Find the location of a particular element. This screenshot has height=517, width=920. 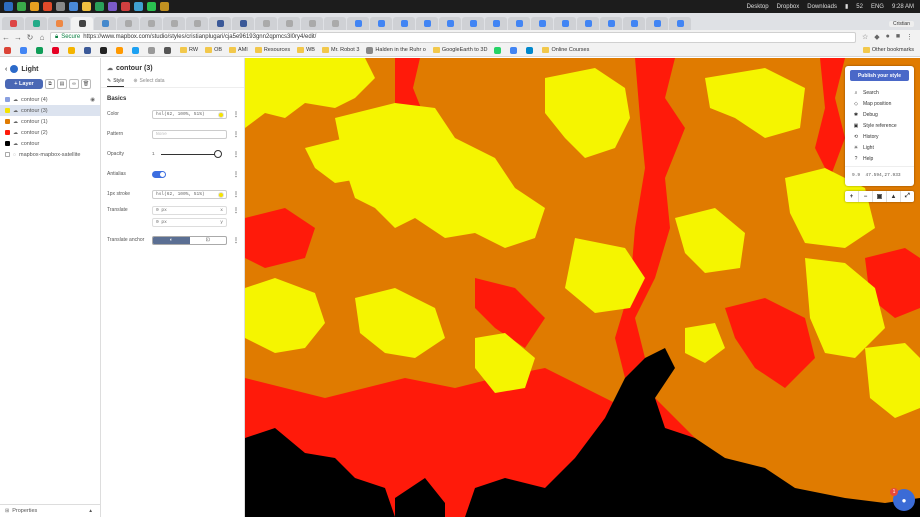

lock-icon: 🔒︎ is located at coordinates (56, 37).